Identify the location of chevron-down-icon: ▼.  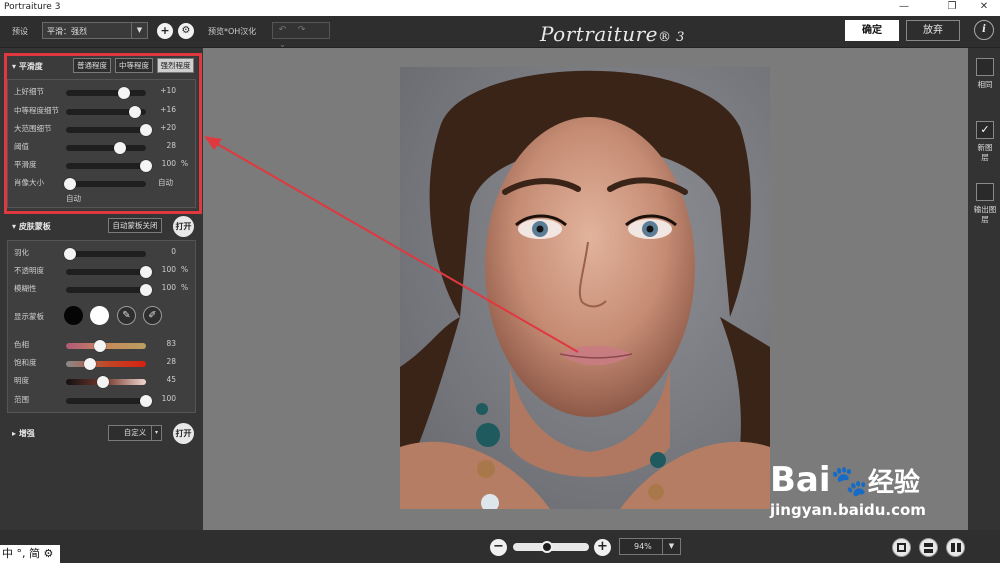
(671, 546).